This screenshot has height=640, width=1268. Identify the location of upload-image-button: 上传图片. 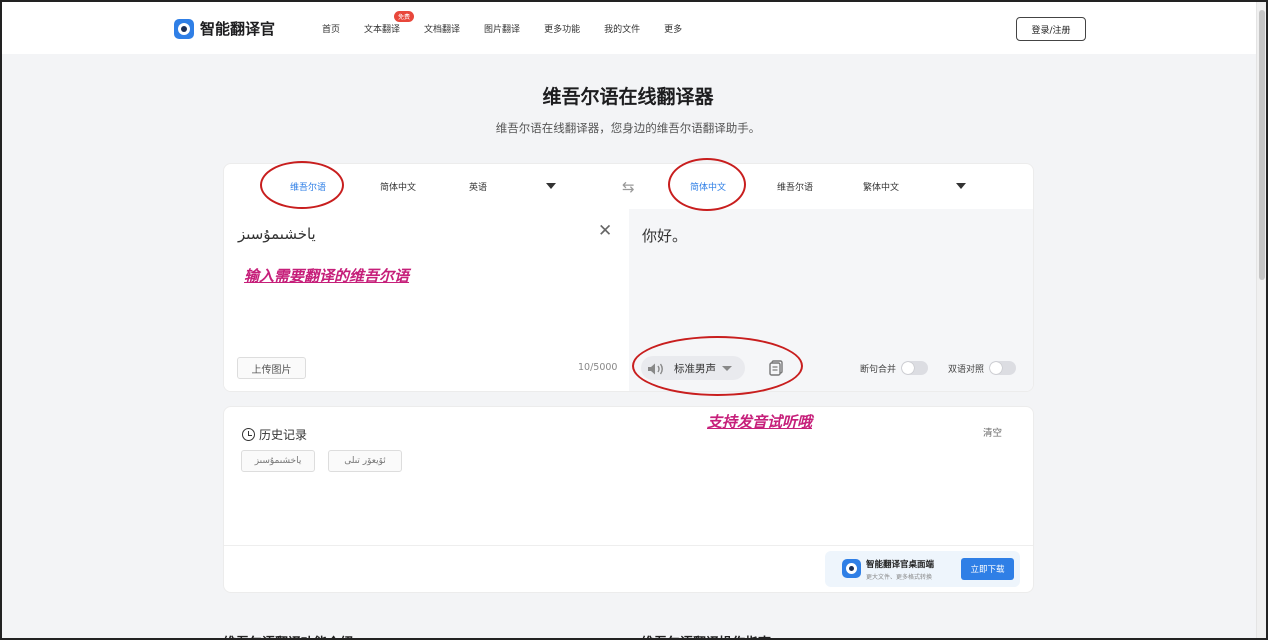
(271, 368).